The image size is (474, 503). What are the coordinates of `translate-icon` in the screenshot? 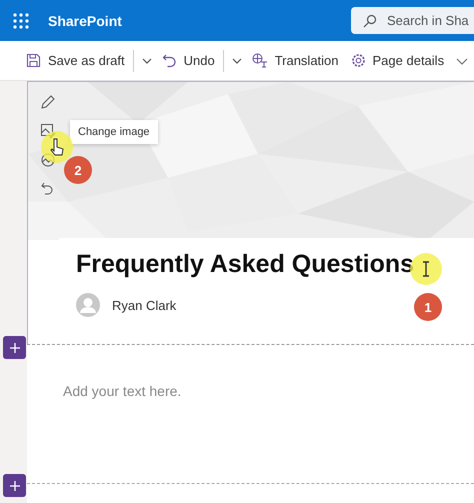 It's located at (260, 60).